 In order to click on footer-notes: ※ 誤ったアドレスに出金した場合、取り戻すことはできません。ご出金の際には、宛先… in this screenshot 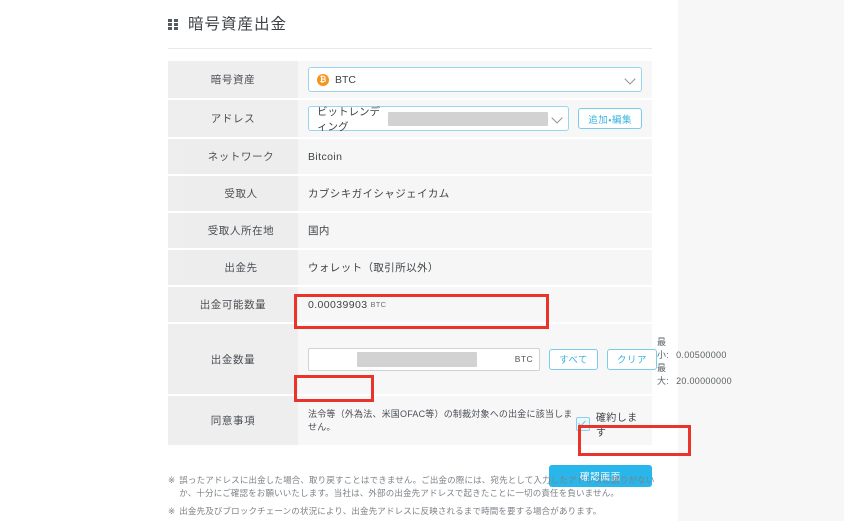, I will do `click(418, 499)`.